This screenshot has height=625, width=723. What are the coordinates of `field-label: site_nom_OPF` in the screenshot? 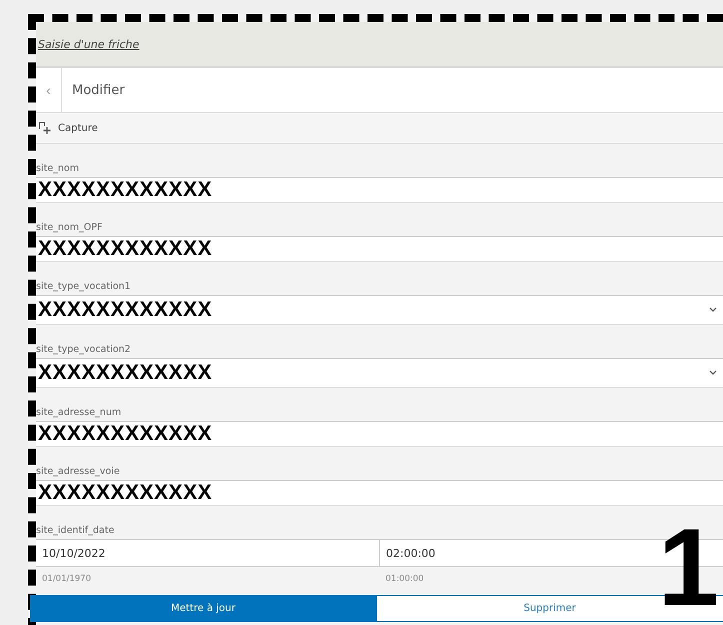 It's located at (69, 227).